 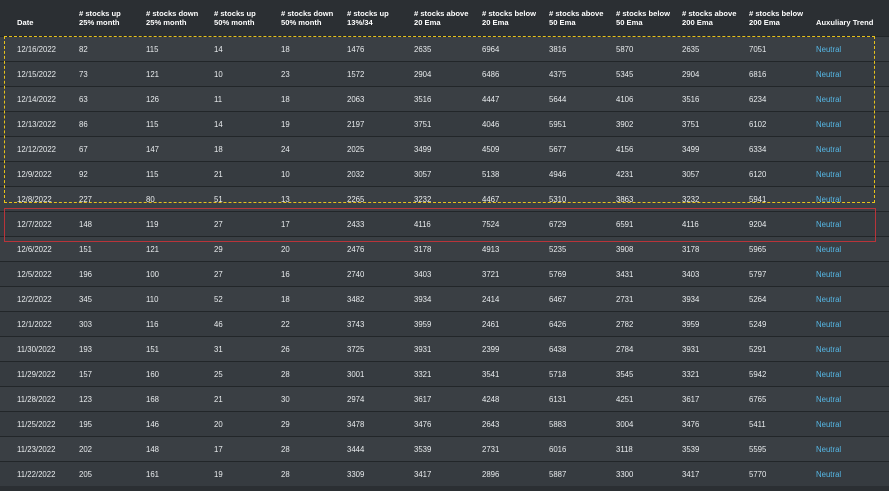 I want to click on date-cell: 11/23/2022, so click(x=38, y=449).